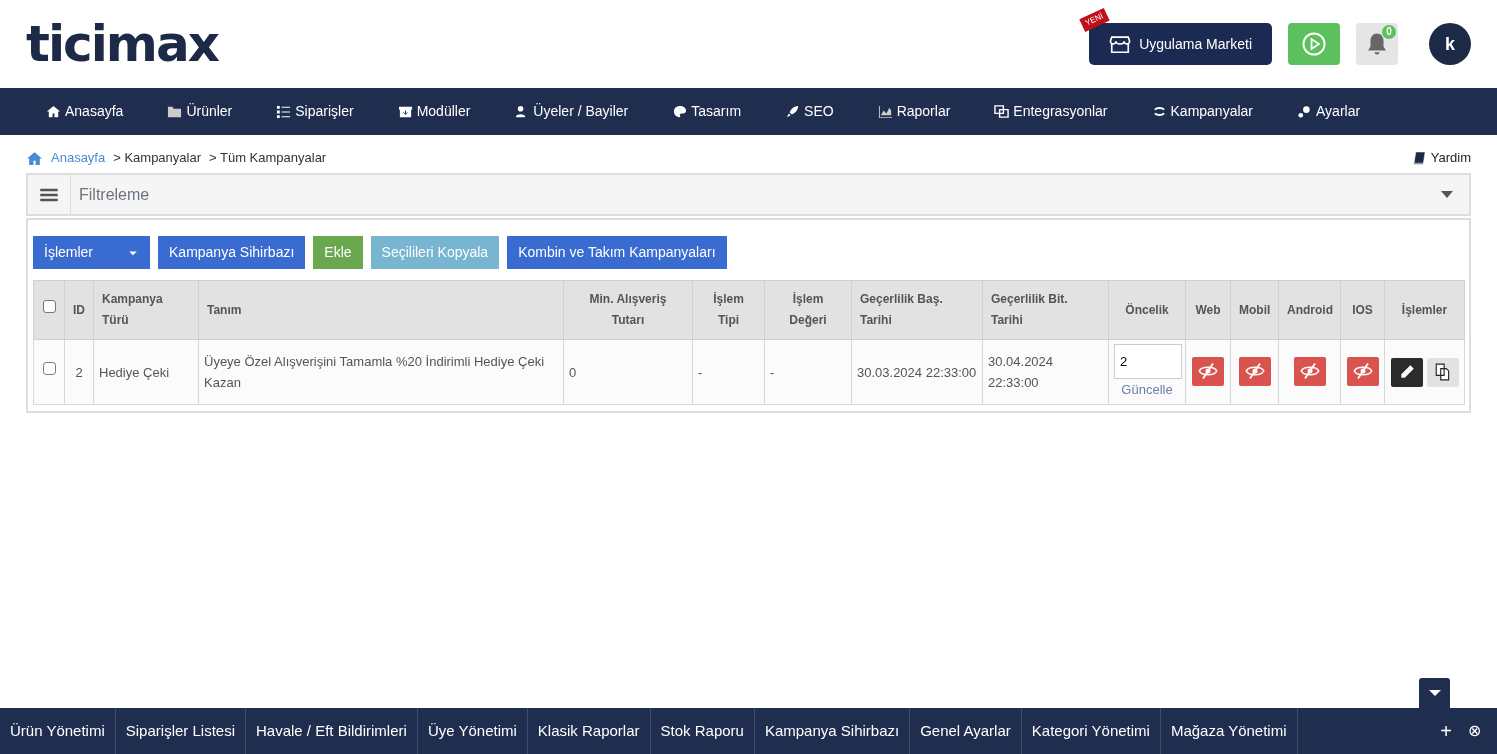 This screenshot has width=1497, height=754. What do you see at coordinates (1424, 310) in the screenshot?
I see `column-header: İşlemler` at bounding box center [1424, 310].